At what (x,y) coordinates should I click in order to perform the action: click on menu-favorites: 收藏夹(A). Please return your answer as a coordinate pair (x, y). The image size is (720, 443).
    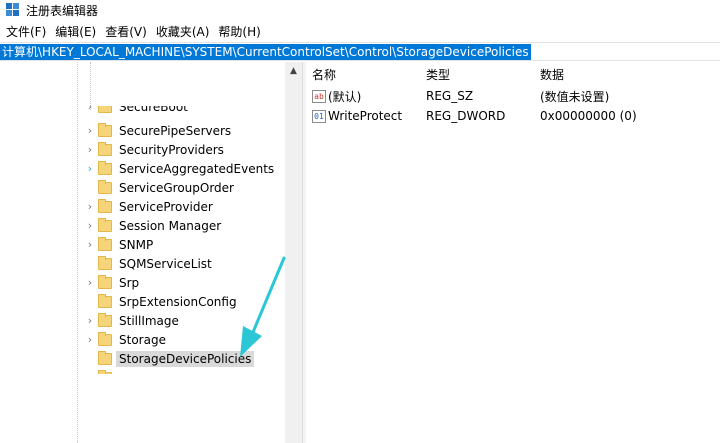
    Looking at the image, I should click on (185, 31).